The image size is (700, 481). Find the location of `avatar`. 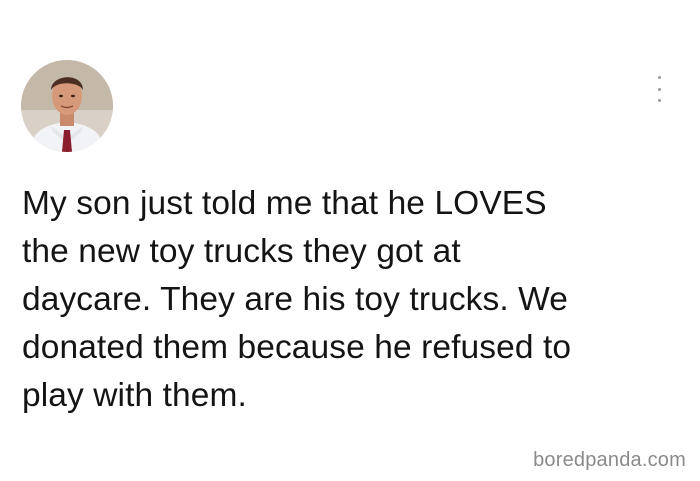

avatar is located at coordinates (67, 106).